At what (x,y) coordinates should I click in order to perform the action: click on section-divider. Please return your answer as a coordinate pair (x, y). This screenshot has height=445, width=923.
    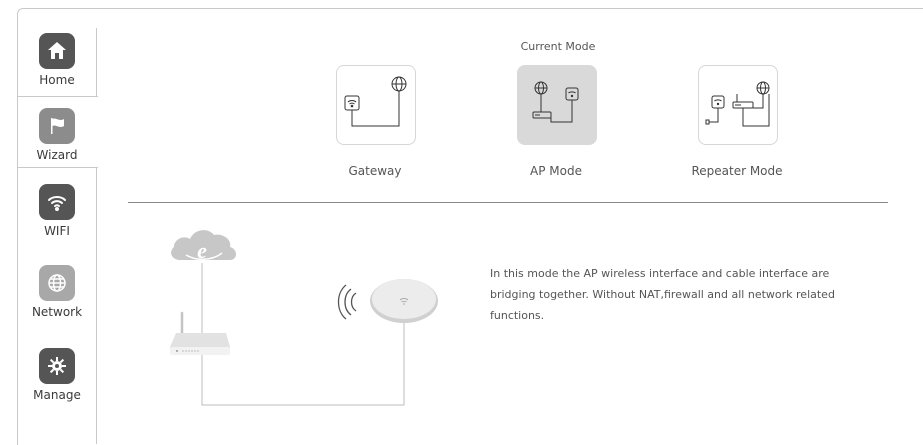
    Looking at the image, I should click on (508, 202).